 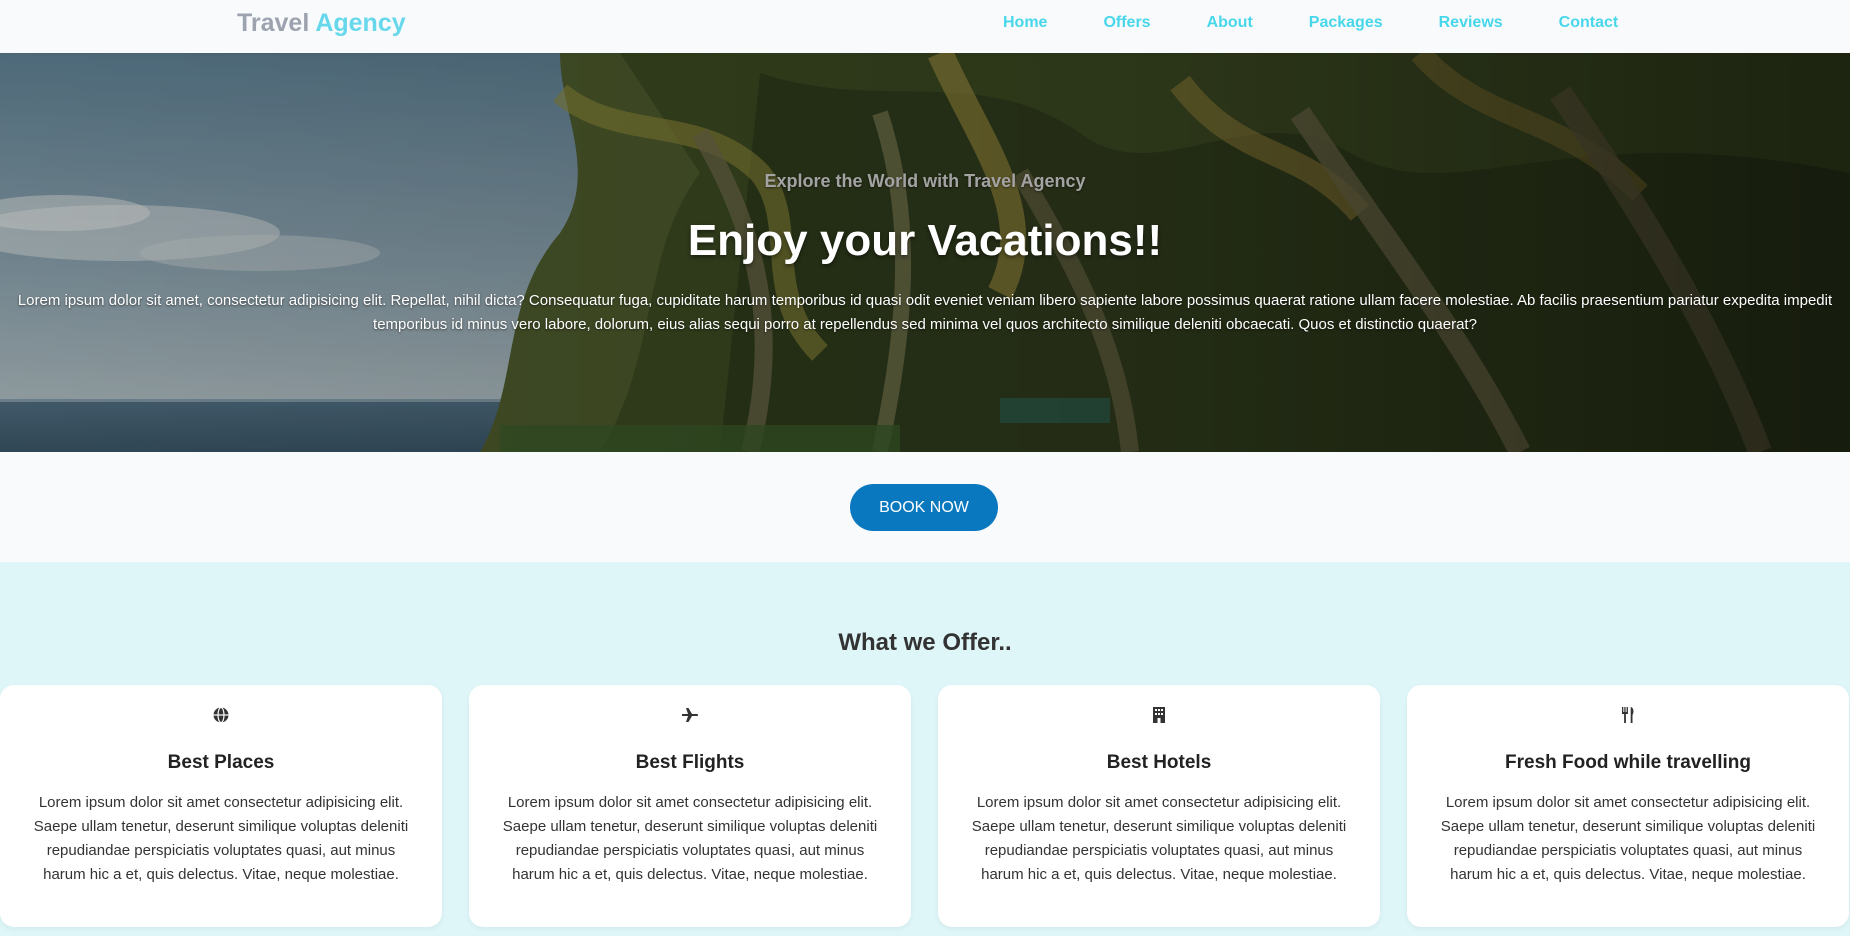 I want to click on brand-logo: Travel Agency, so click(x=321, y=23).